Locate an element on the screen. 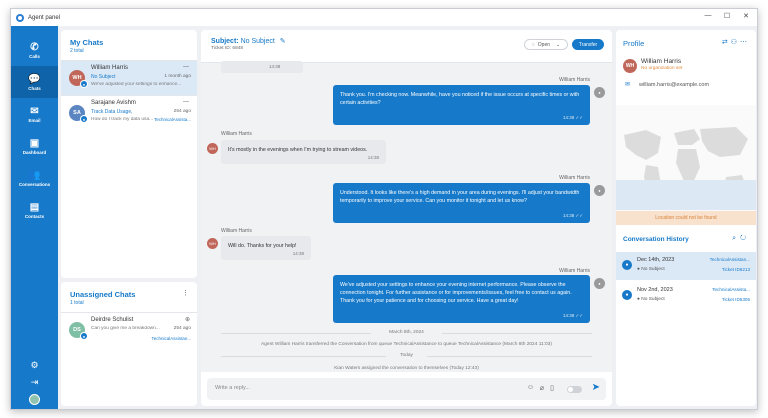 The height and width of the screenshot is (418, 768). status-value: Open is located at coordinates (544, 44).